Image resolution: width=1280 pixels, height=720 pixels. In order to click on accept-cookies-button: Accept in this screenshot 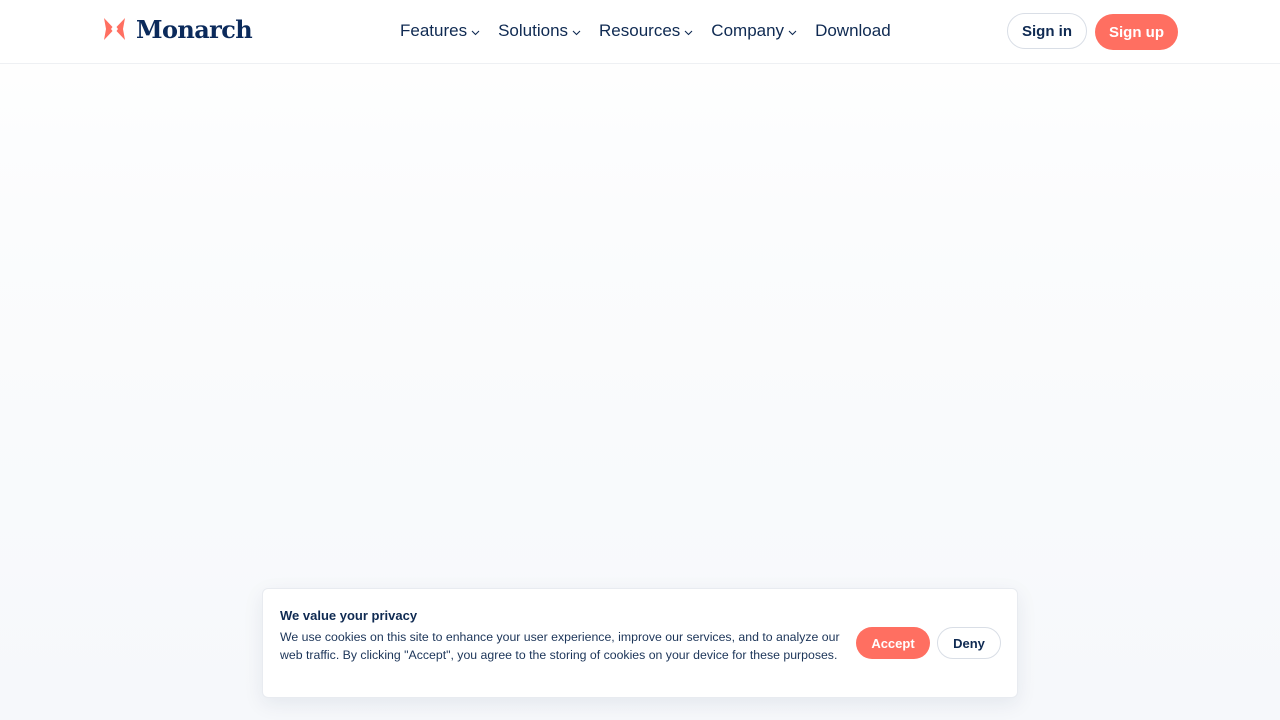, I will do `click(893, 643)`.